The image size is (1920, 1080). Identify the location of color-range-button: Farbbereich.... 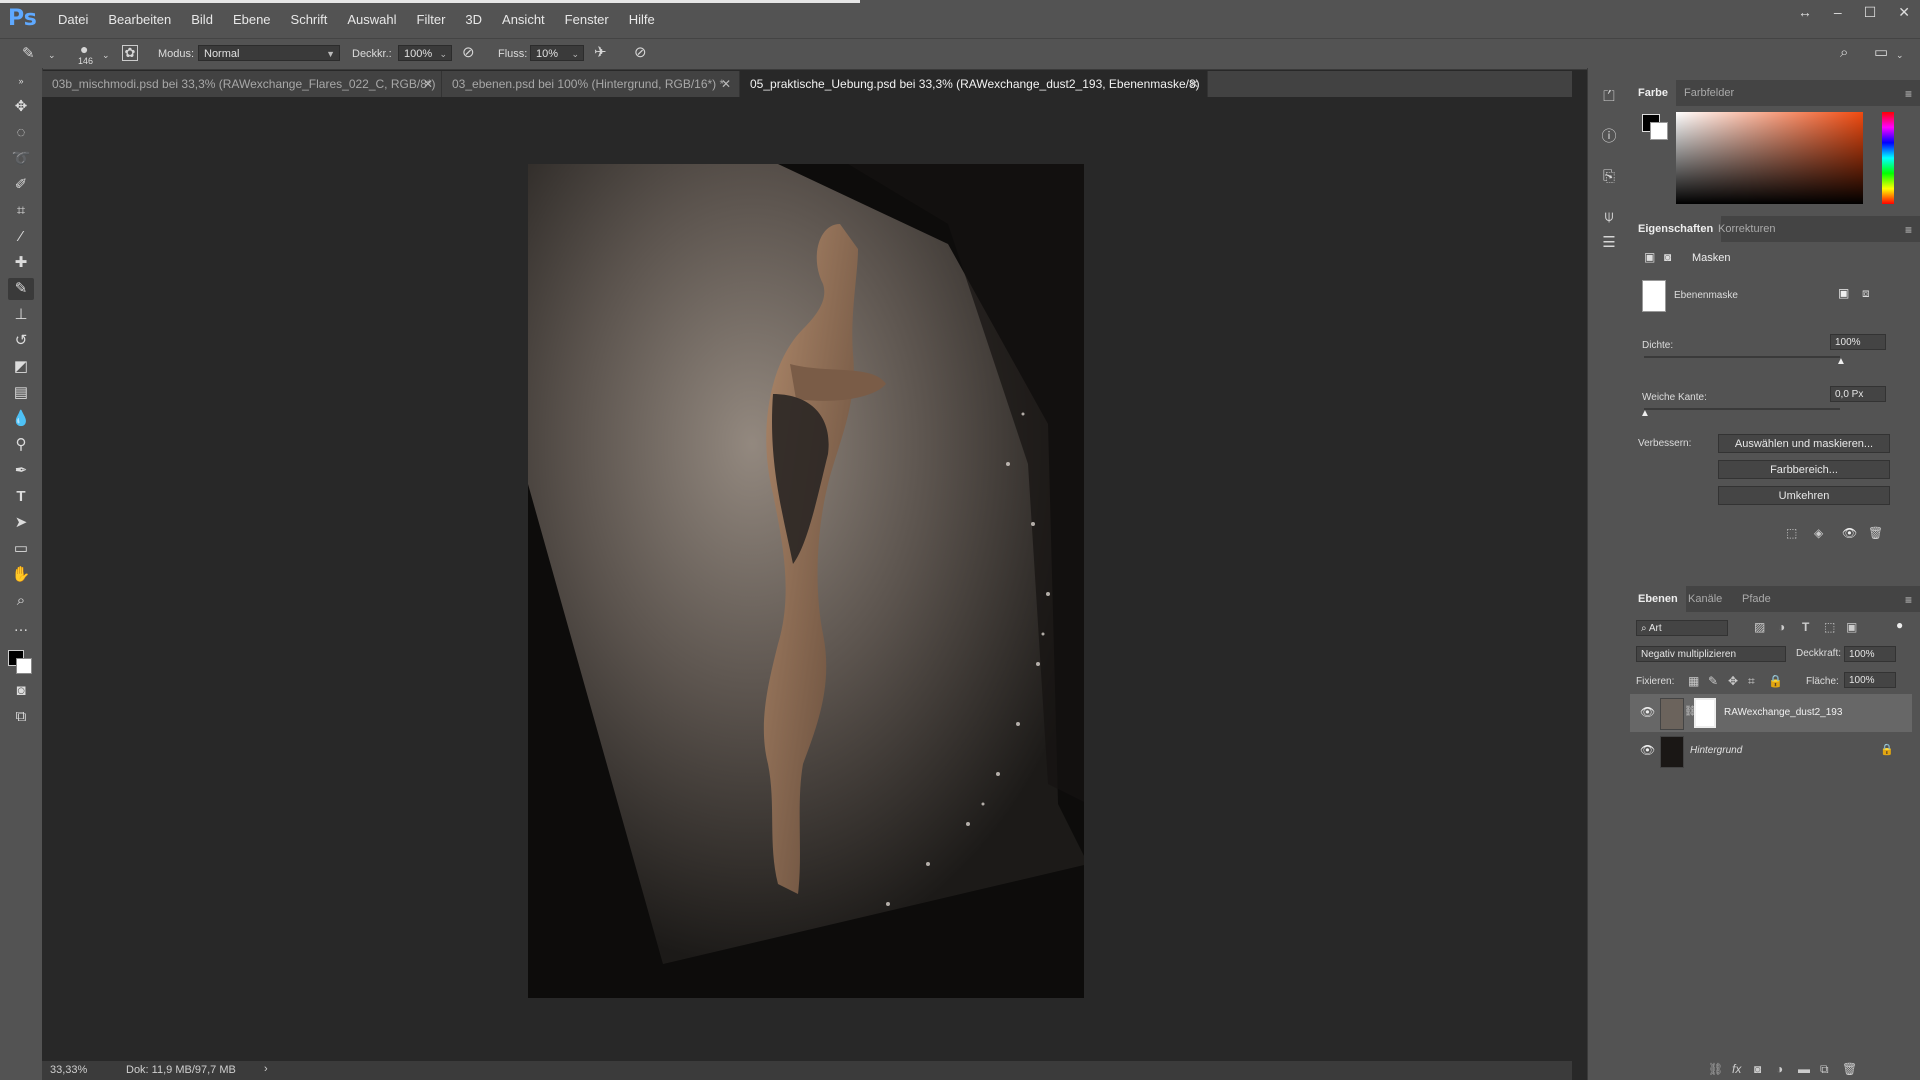
(1804, 469).